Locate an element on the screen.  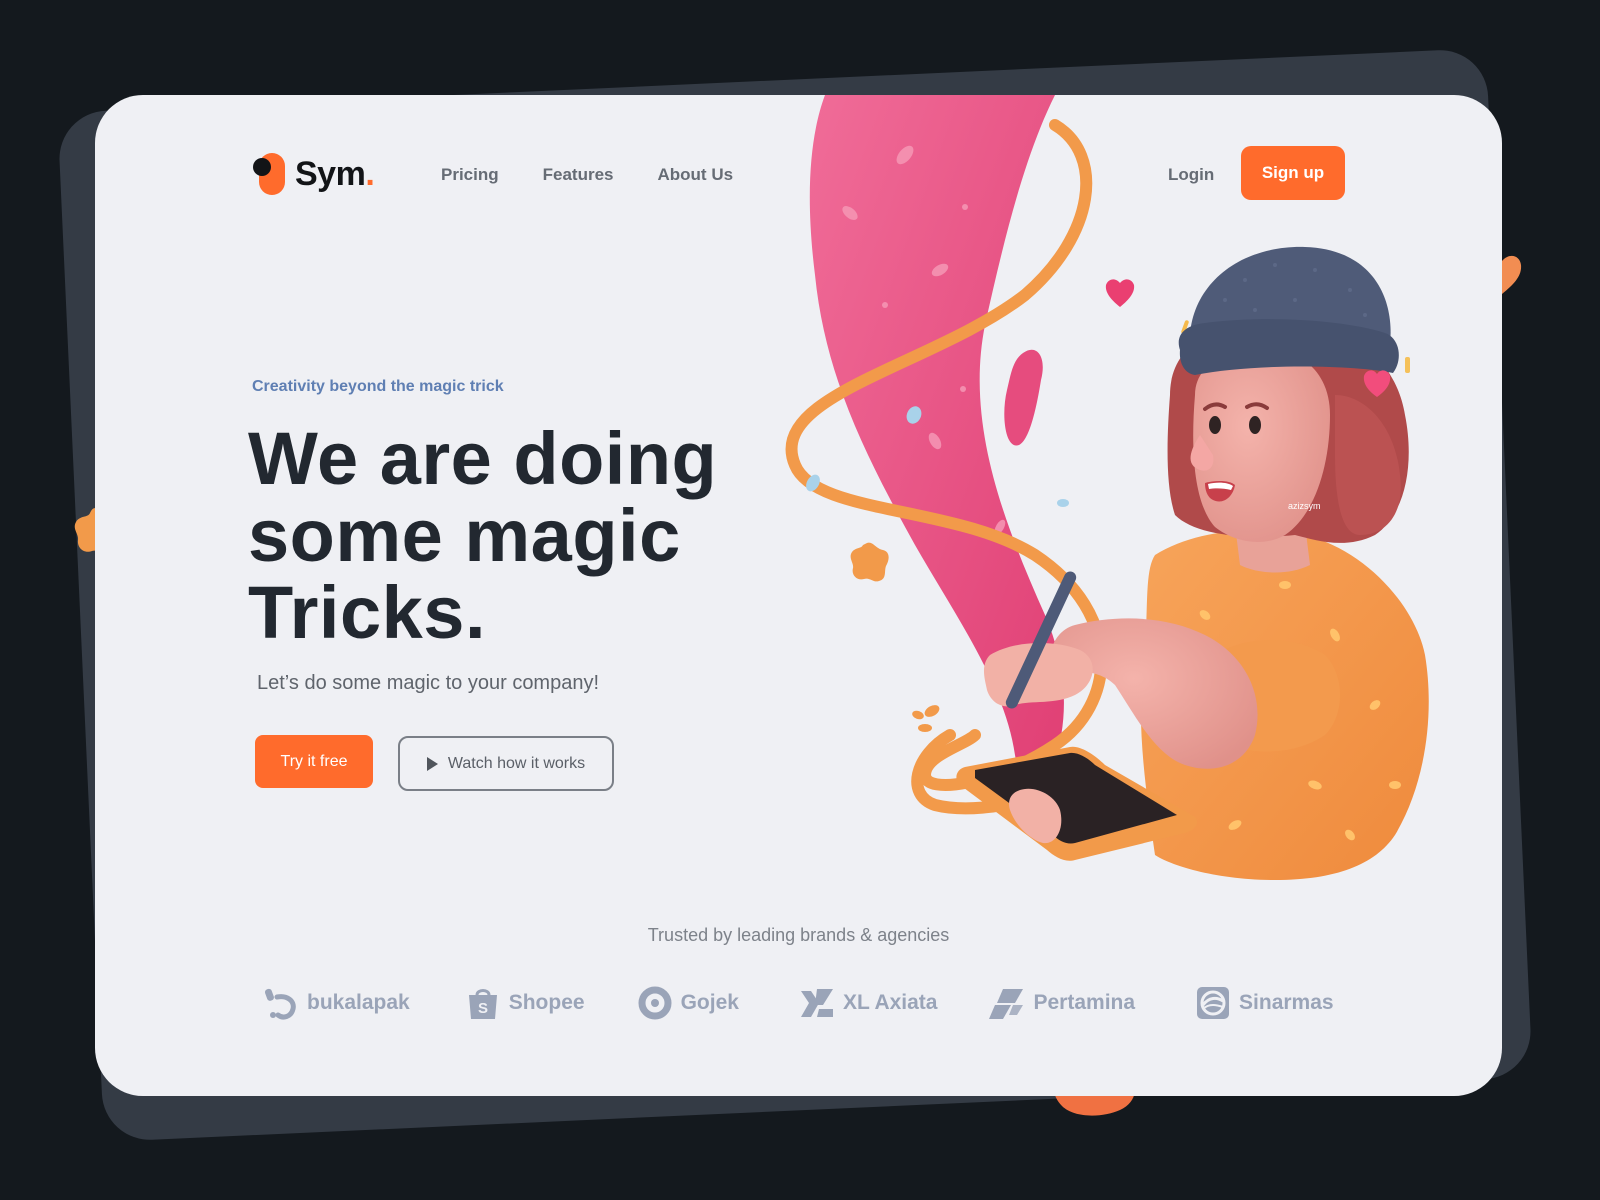
brand-pertamina-label: Pertamina is located at coordinates (1084, 1002).